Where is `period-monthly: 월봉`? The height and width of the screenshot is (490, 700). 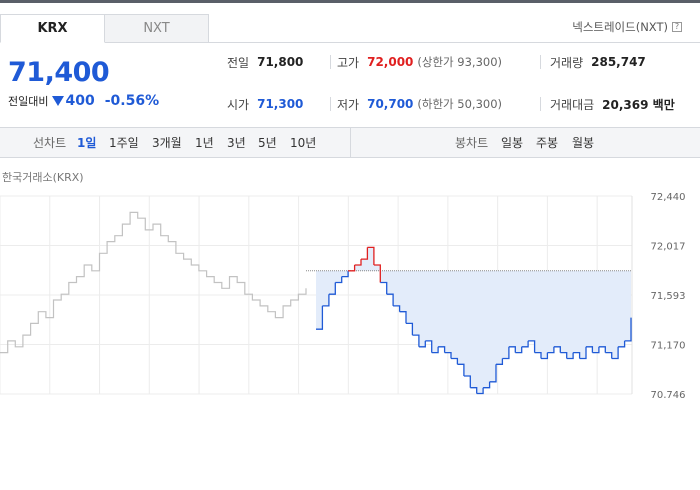 period-monthly: 월봉 is located at coordinates (583, 142).